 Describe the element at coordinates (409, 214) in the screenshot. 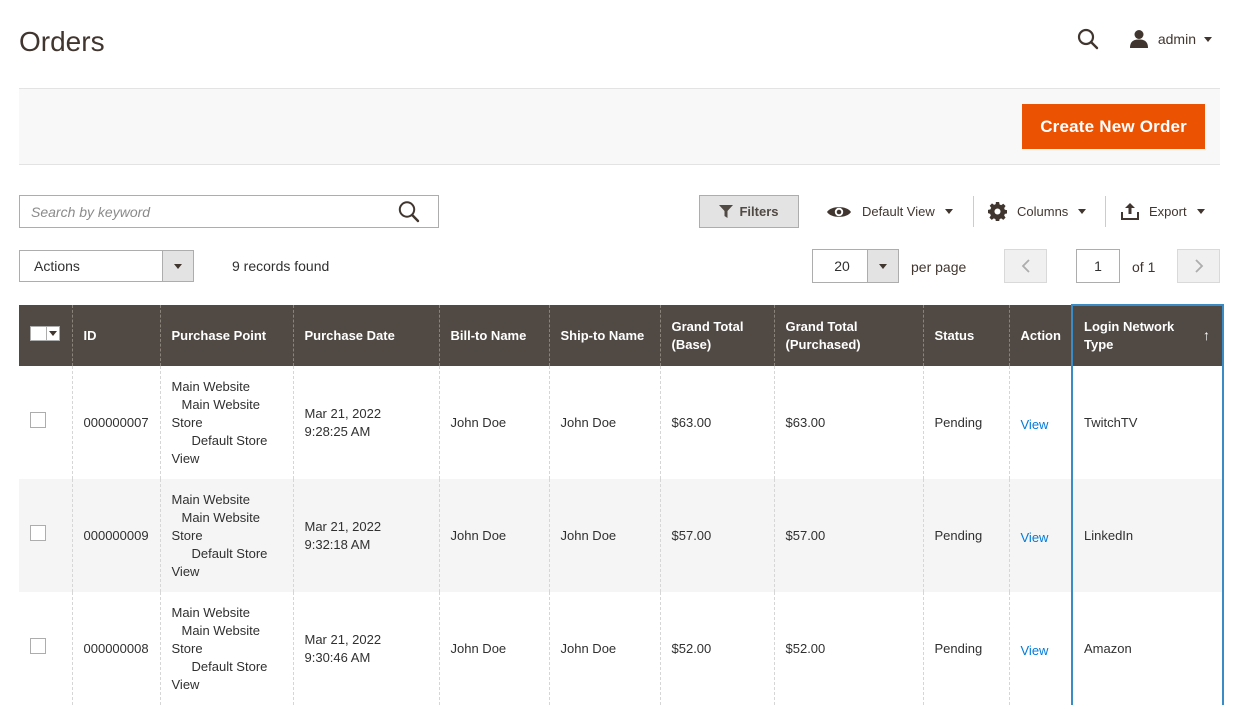

I see `search-icon` at that location.